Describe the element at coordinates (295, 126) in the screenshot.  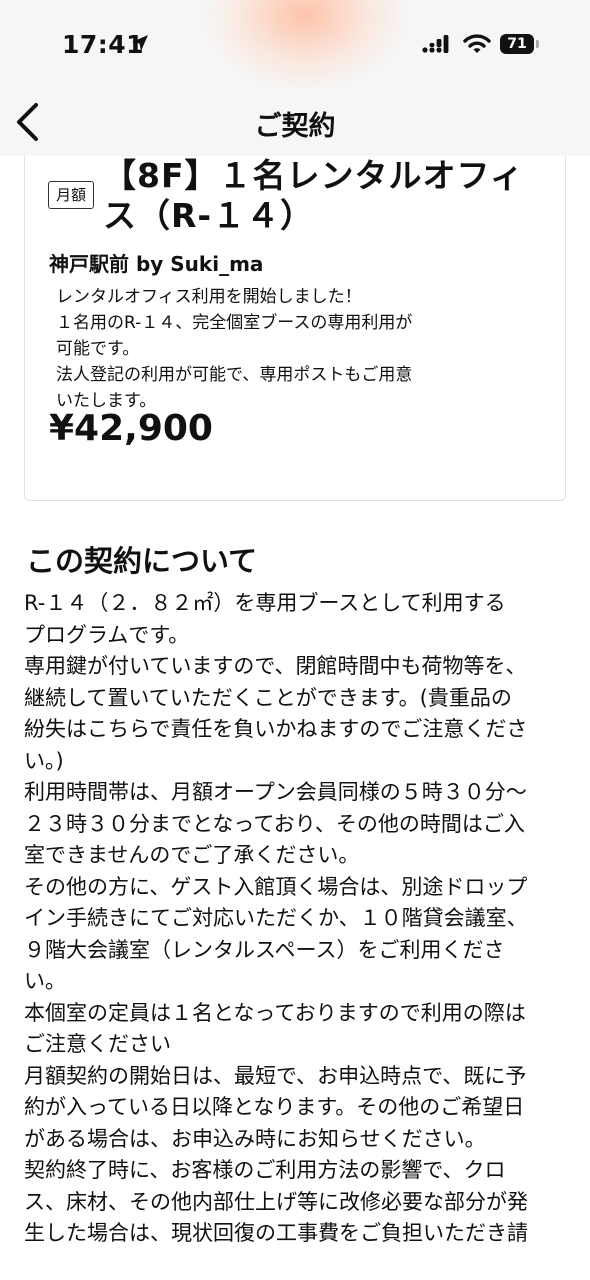
I see `page-title: ご契約` at that location.